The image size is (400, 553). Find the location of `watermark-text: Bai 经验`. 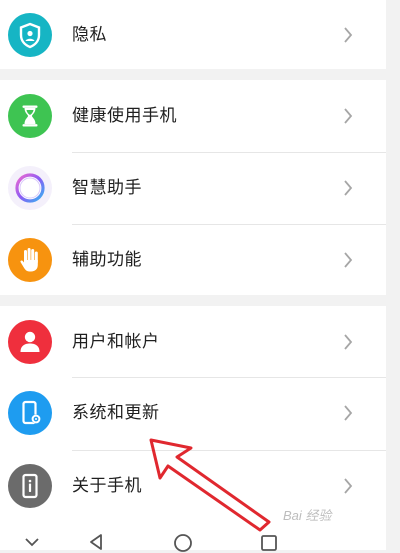

watermark-text: Bai 经验 is located at coordinates (307, 515).